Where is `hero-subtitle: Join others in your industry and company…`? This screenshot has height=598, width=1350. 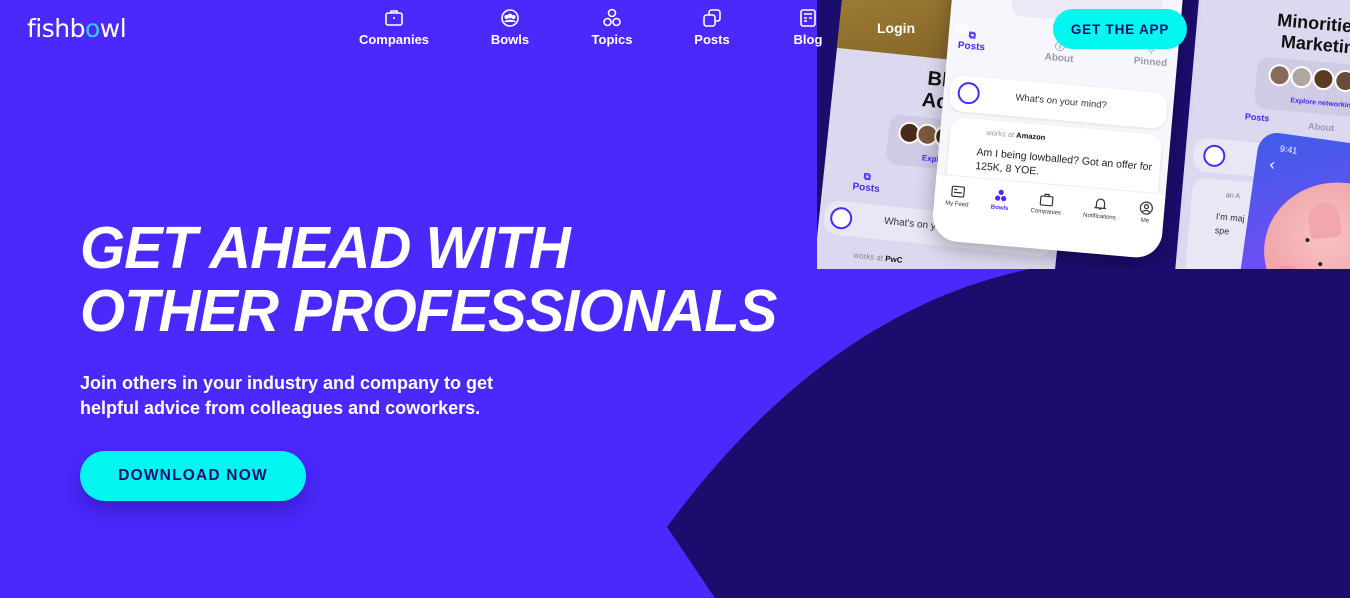 hero-subtitle: Join others in your industry and company… is located at coordinates (287, 395).